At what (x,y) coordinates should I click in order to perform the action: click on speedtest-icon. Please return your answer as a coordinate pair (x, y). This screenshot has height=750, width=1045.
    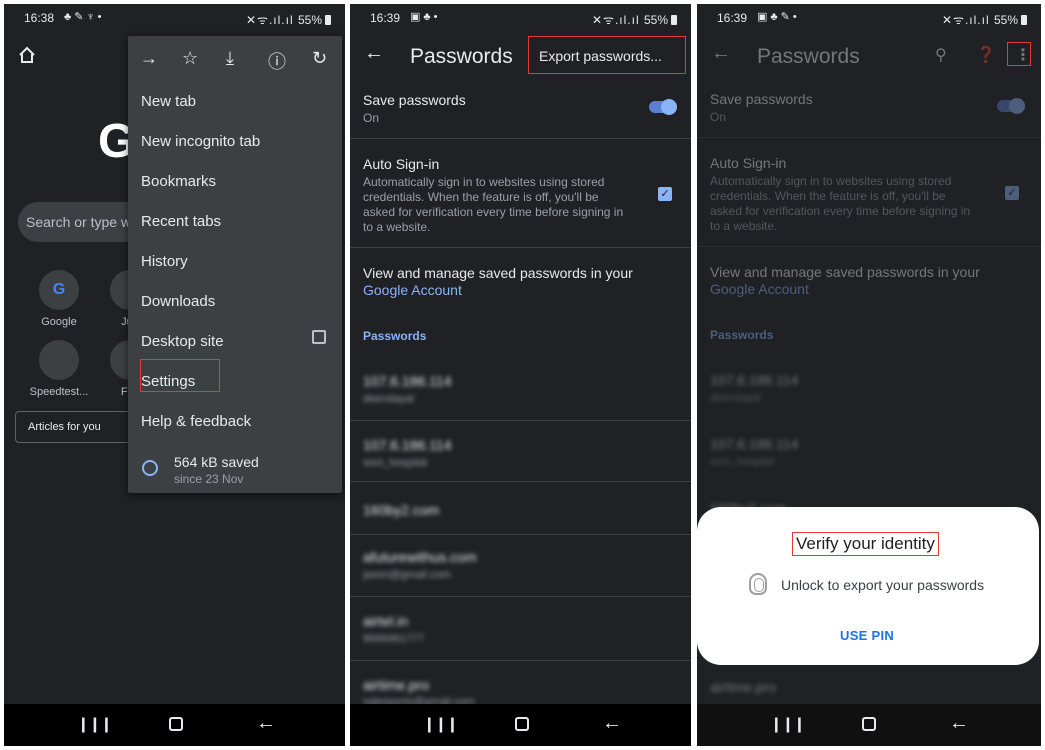
    Looking at the image, I should click on (59, 360).